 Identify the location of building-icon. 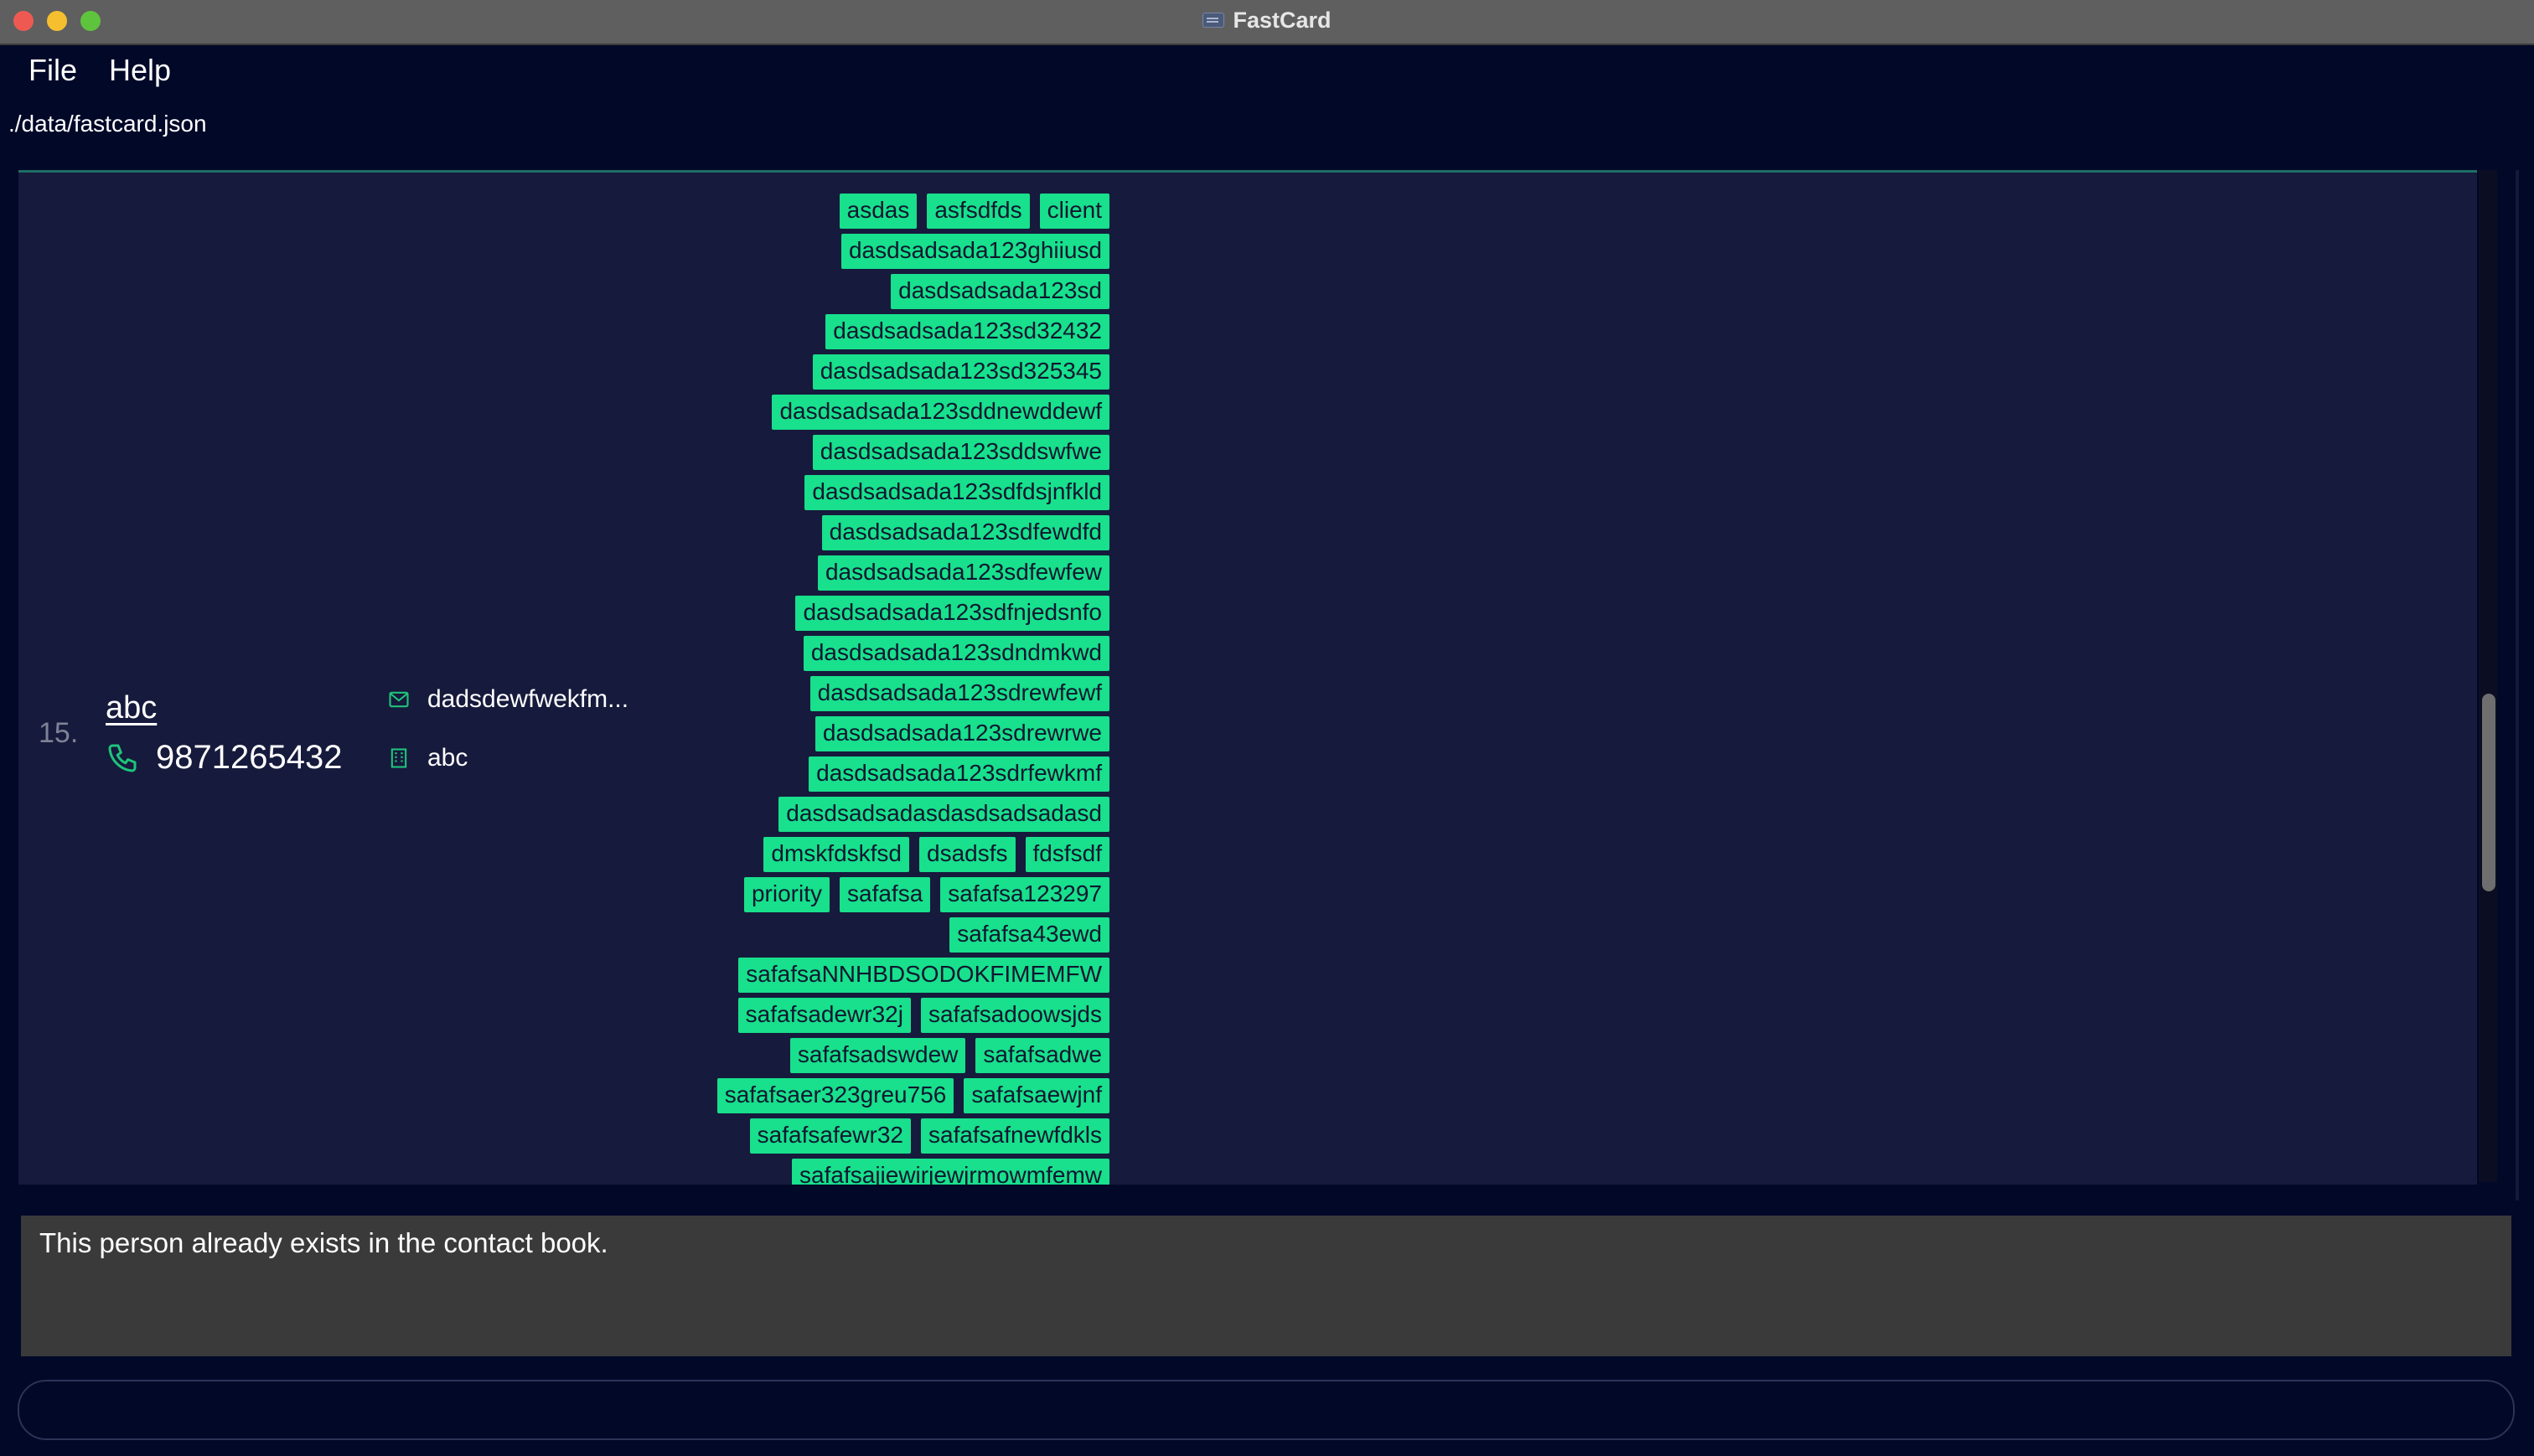
(398, 758).